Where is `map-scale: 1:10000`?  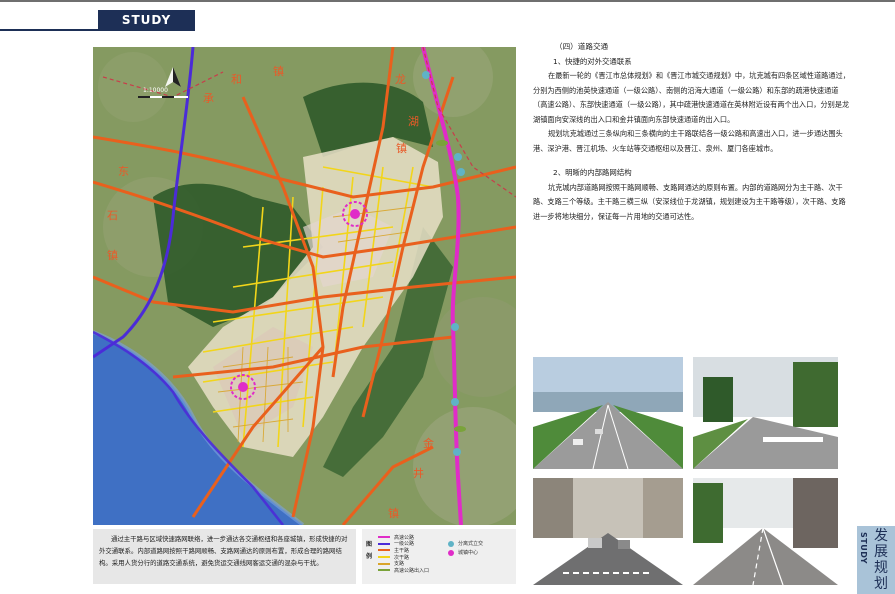 map-scale: 1:10000 is located at coordinates (155, 90).